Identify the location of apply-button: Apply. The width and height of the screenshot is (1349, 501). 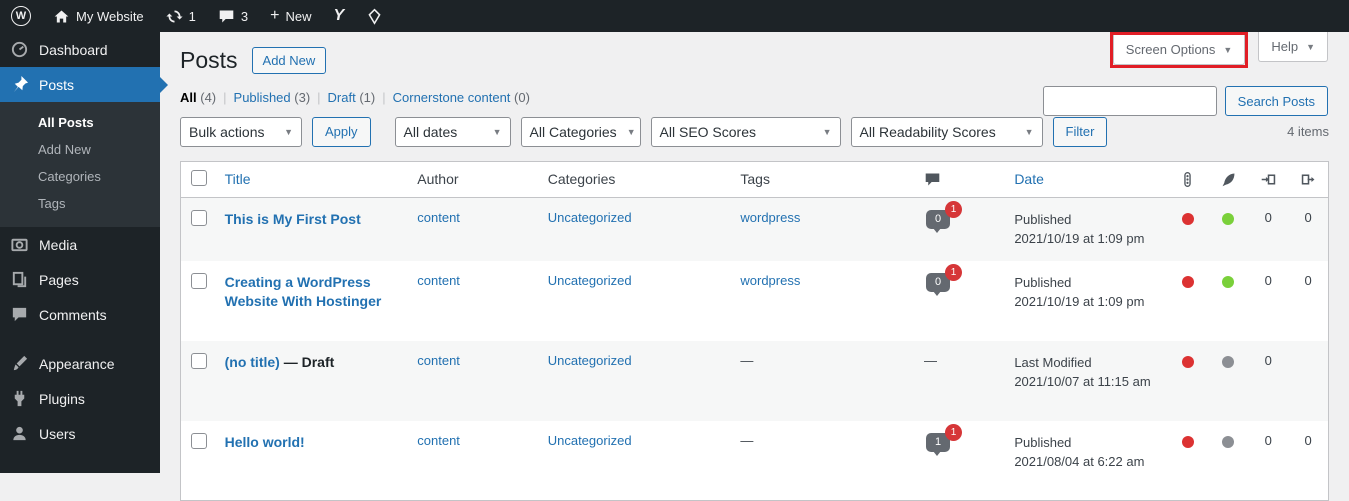
(341, 131).